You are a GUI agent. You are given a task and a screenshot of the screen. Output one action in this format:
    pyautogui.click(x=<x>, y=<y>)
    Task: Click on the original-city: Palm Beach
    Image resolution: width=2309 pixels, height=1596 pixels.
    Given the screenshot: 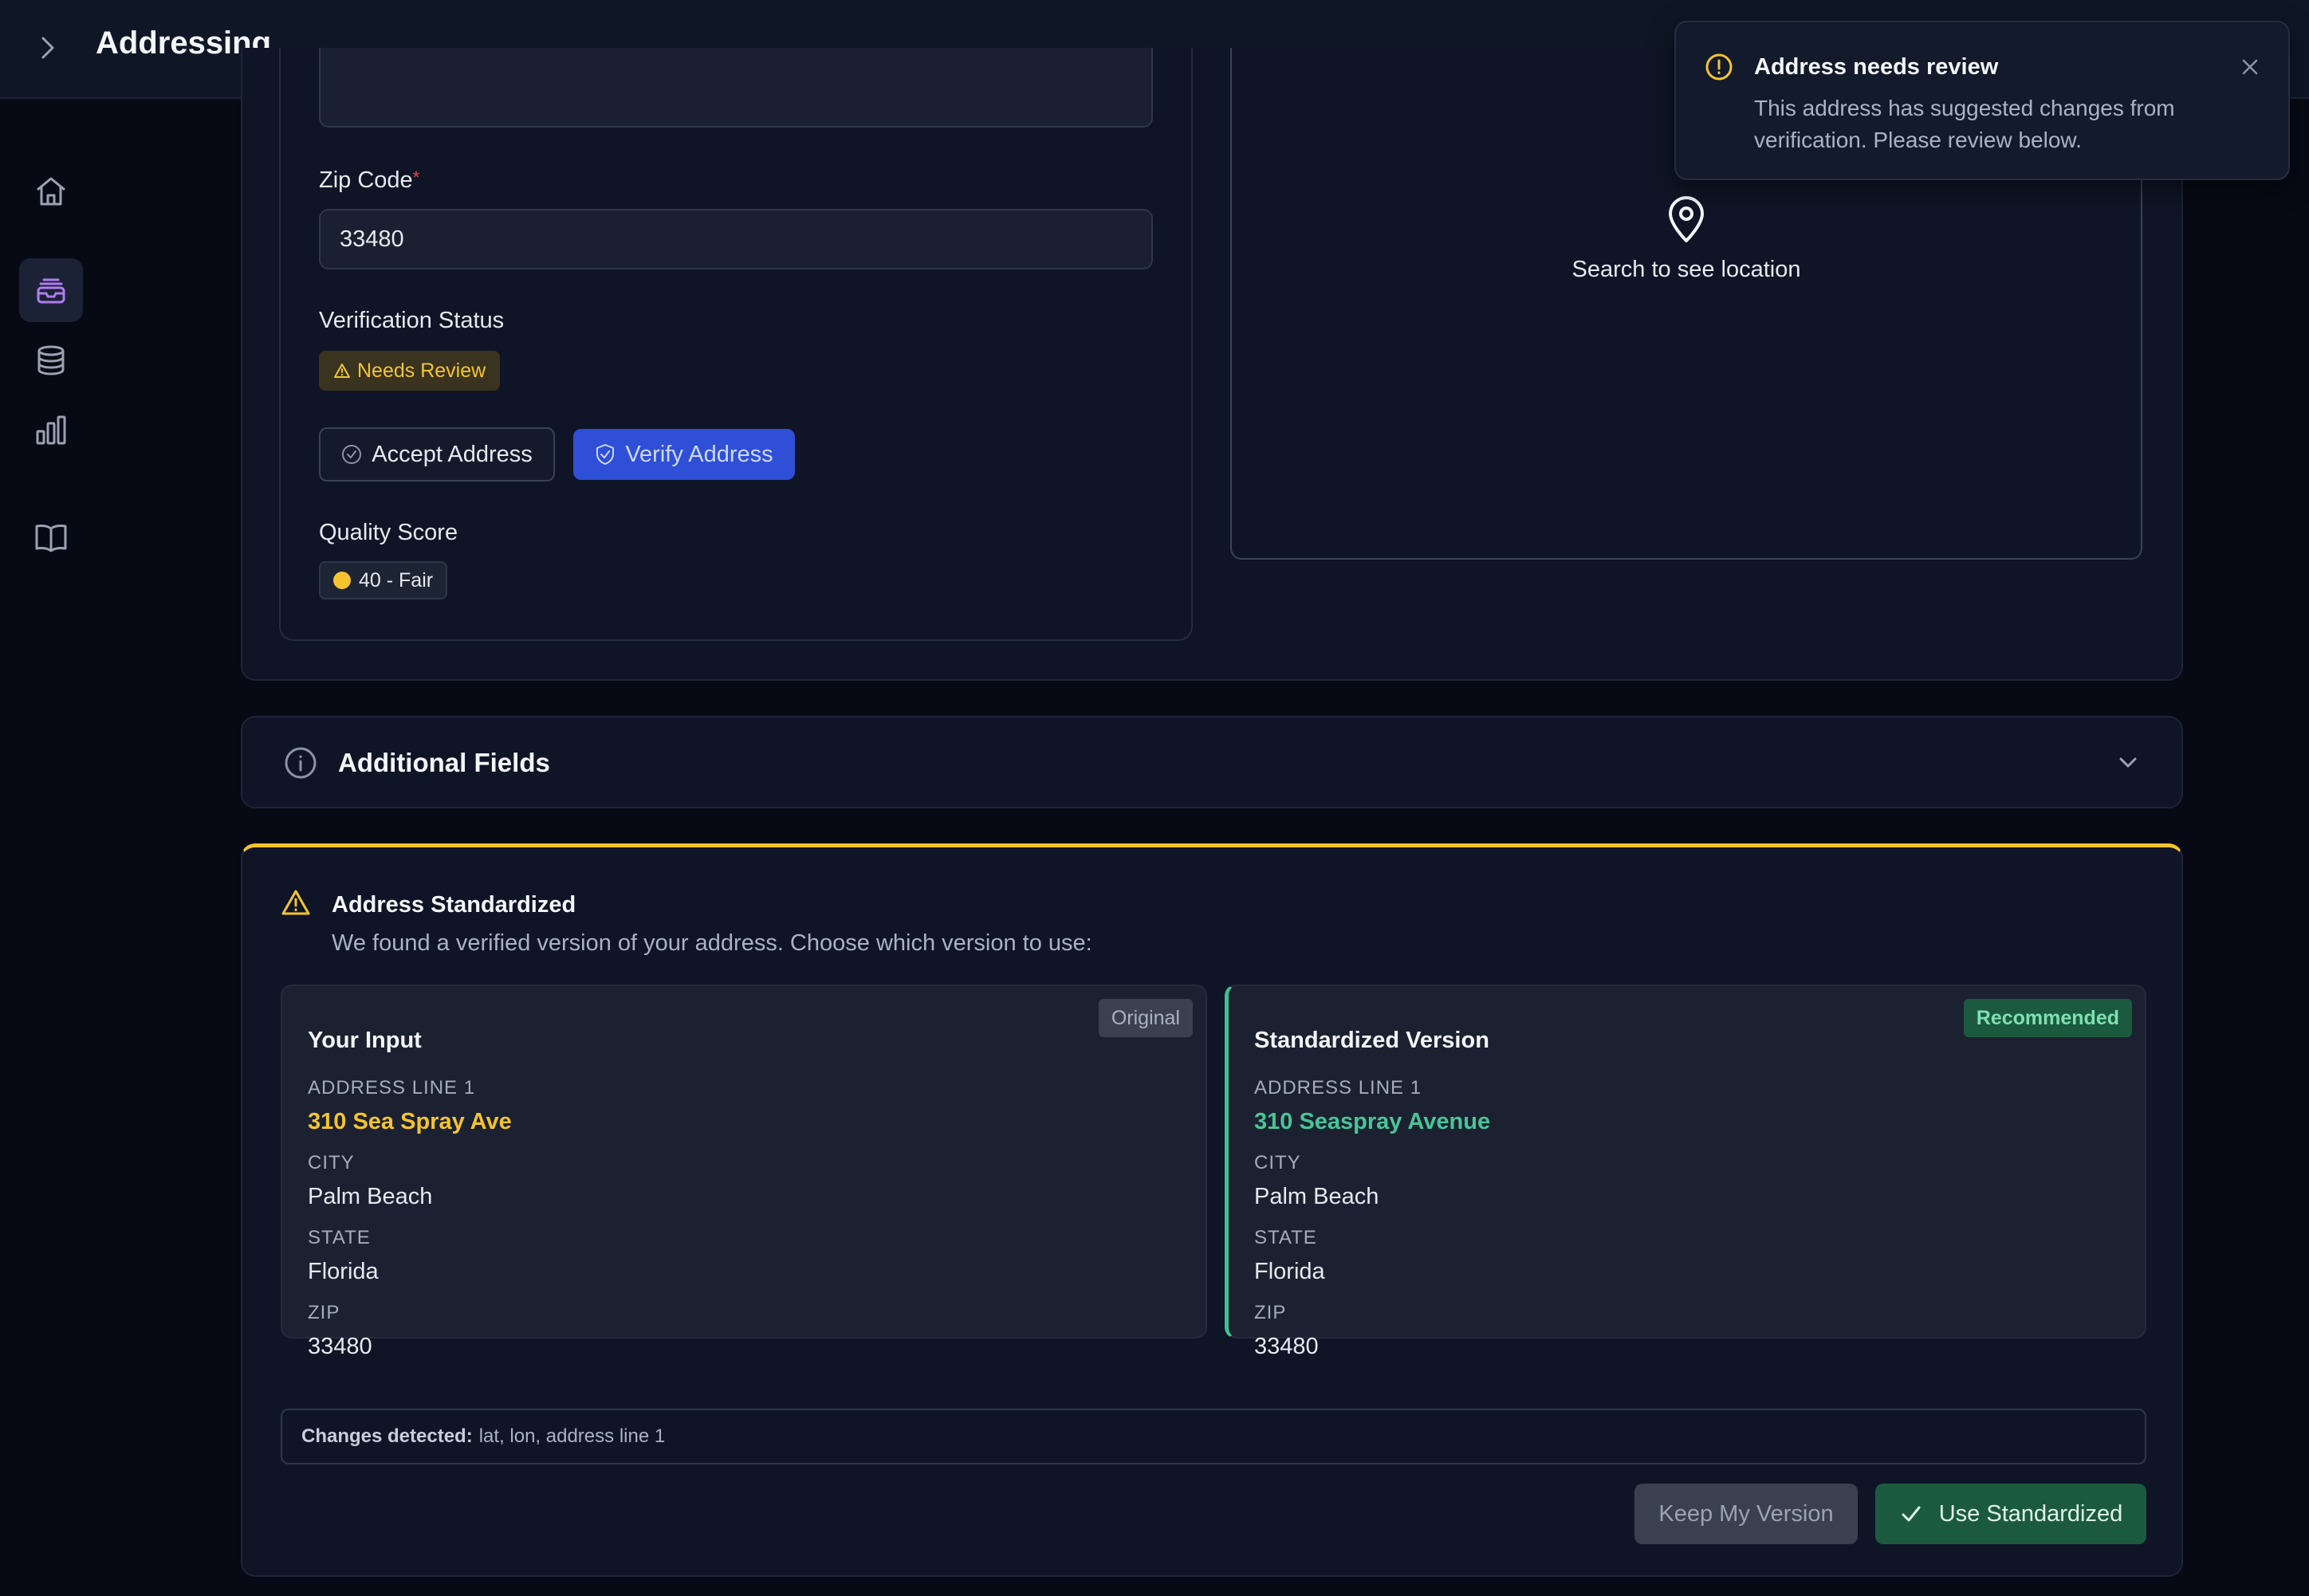 What is the action you would take?
    pyautogui.click(x=370, y=1196)
    